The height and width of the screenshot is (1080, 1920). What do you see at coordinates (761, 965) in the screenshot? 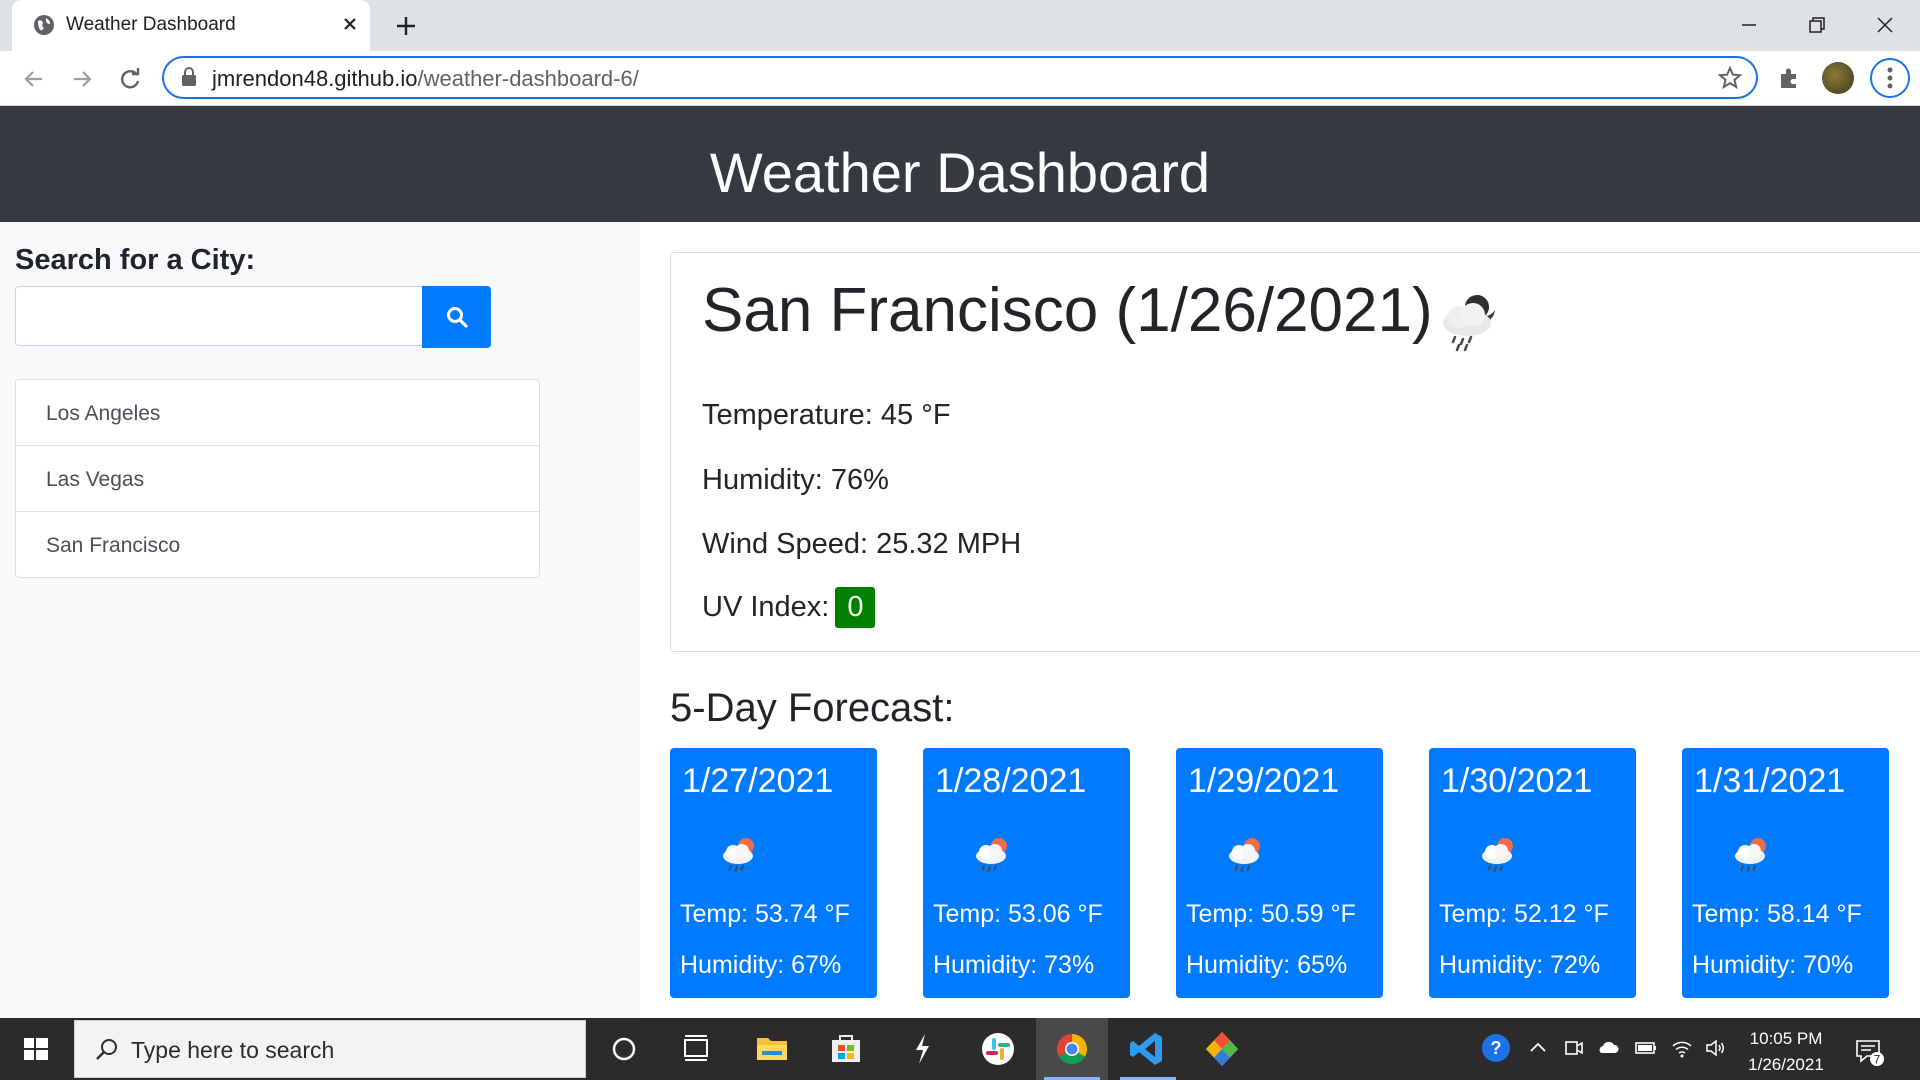
I see `forecast-humidity: Humidity: 67%` at bounding box center [761, 965].